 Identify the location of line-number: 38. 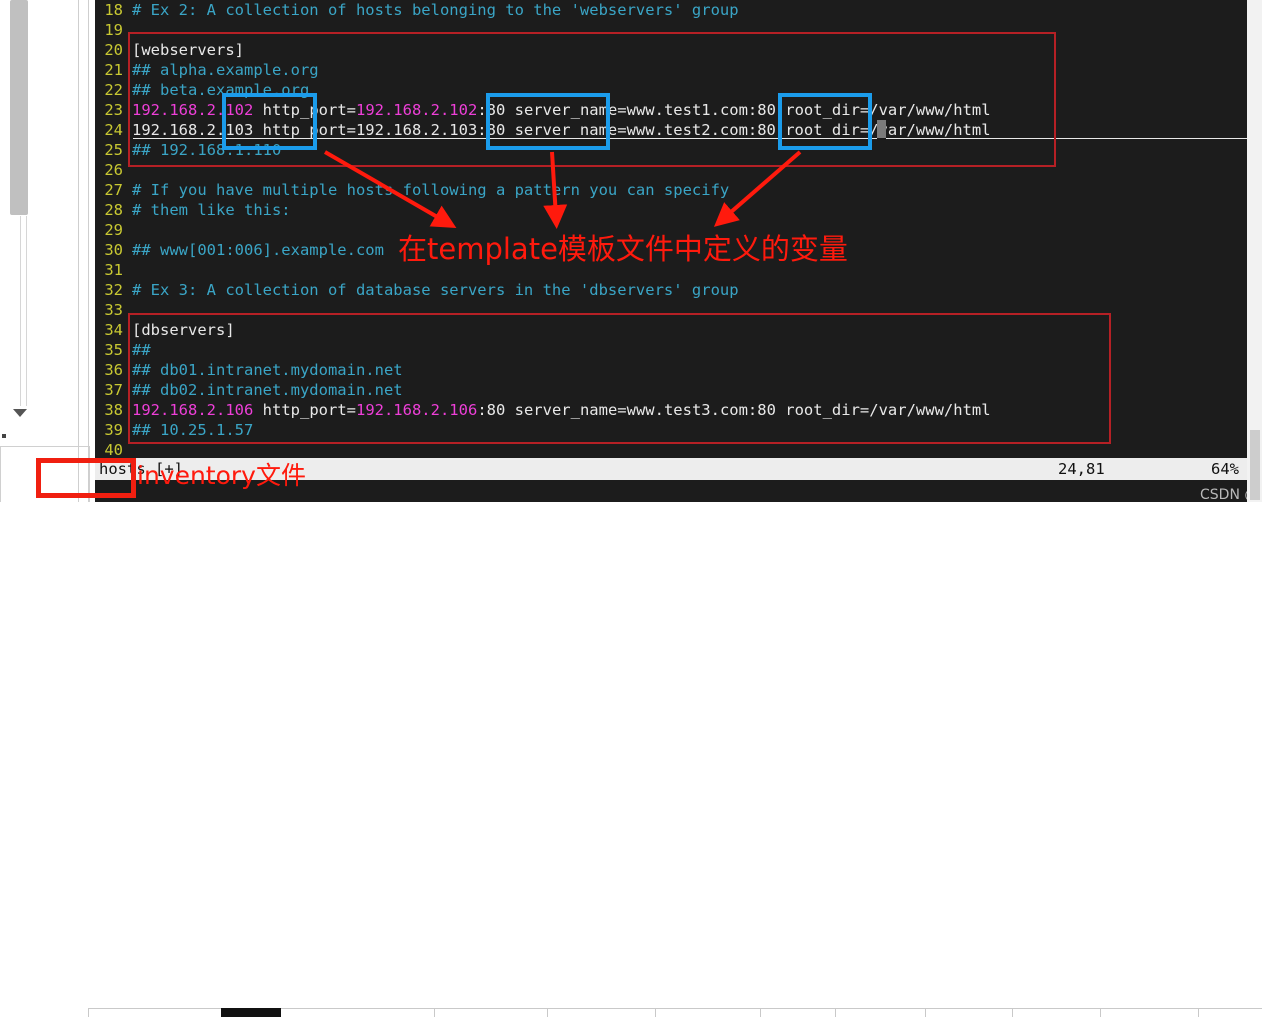
(113, 410).